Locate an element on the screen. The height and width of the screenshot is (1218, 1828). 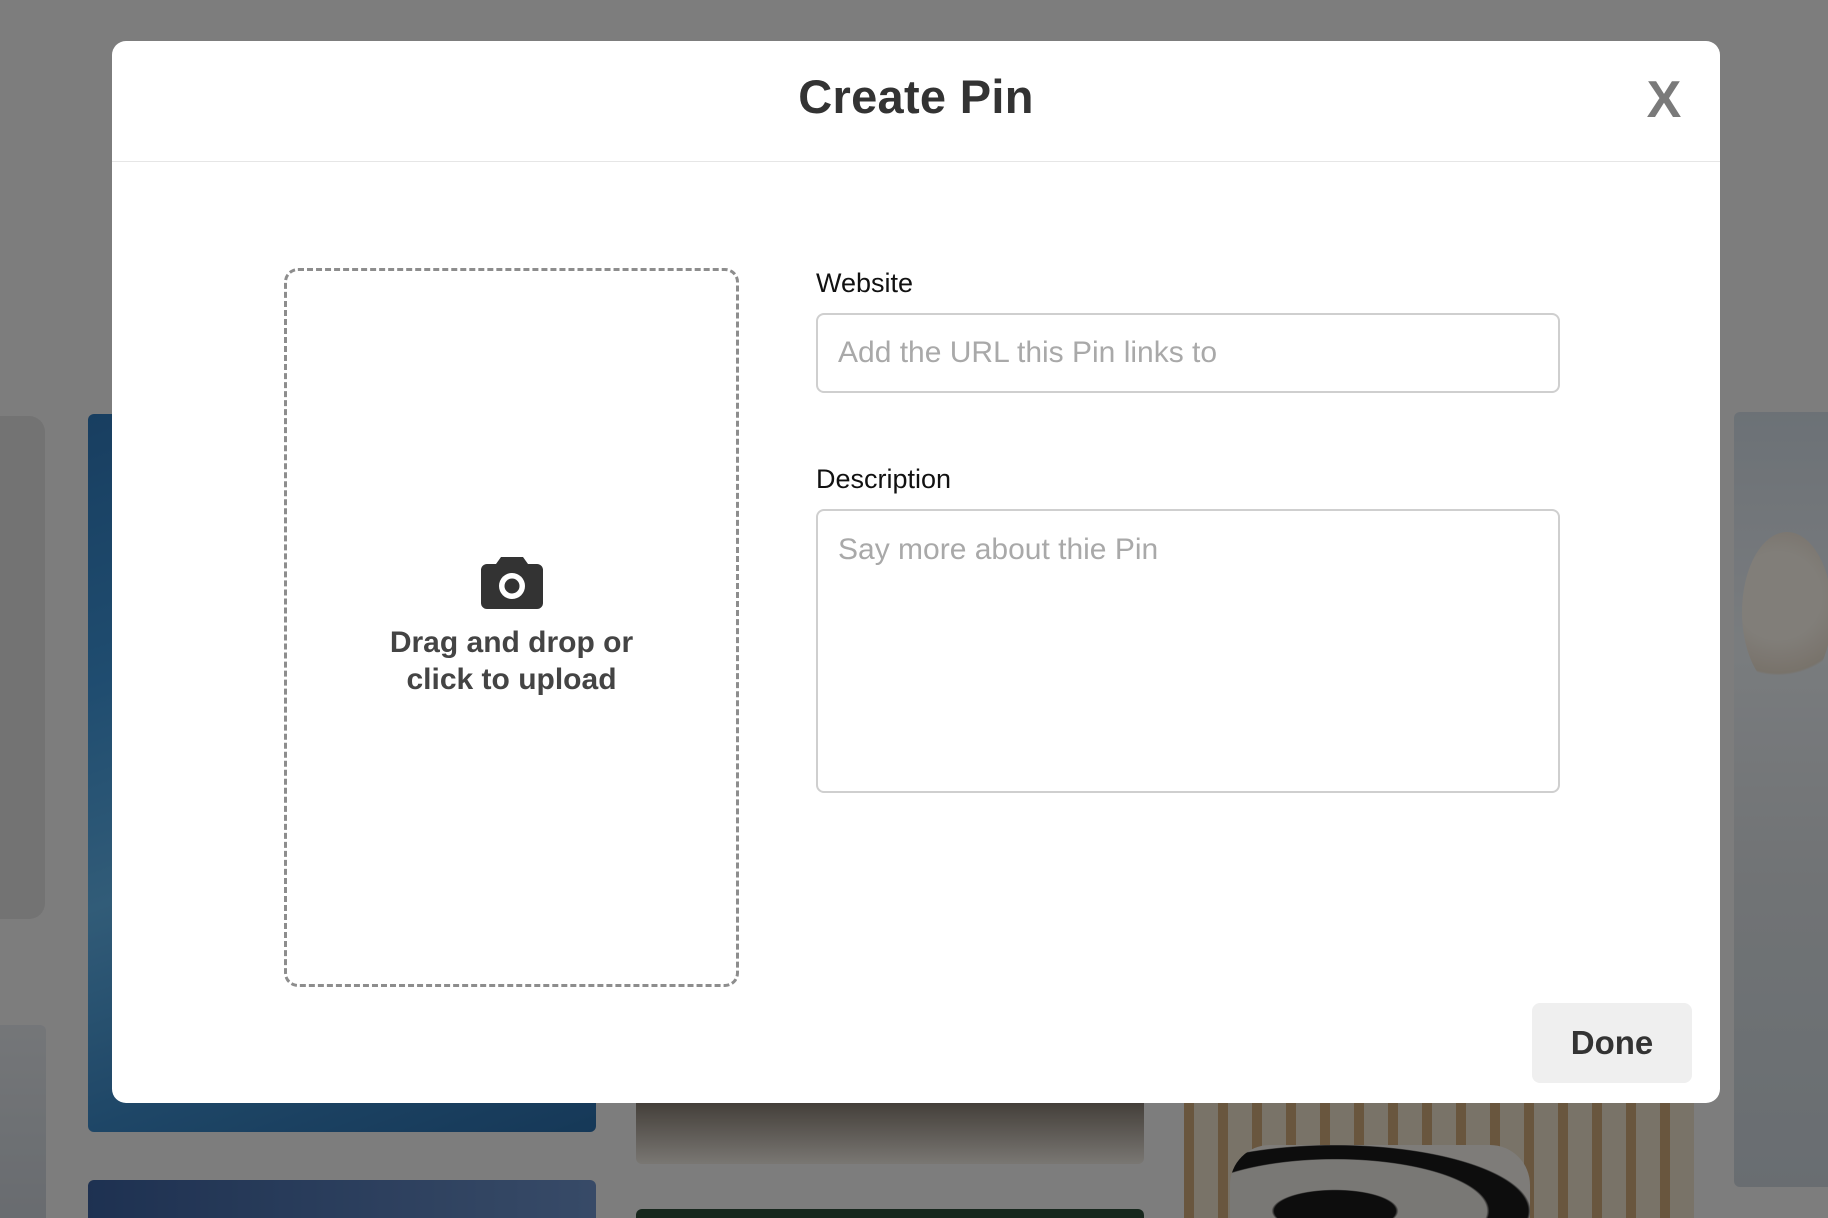
camera-icon is located at coordinates (511, 582).